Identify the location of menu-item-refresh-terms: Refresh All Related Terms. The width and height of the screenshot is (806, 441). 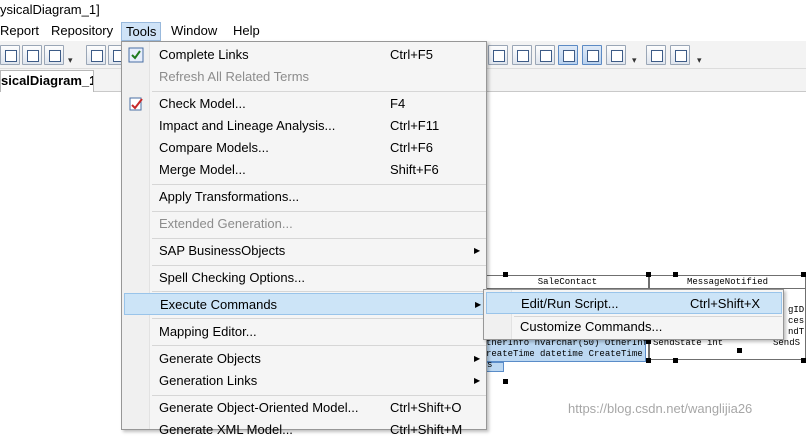
(234, 76).